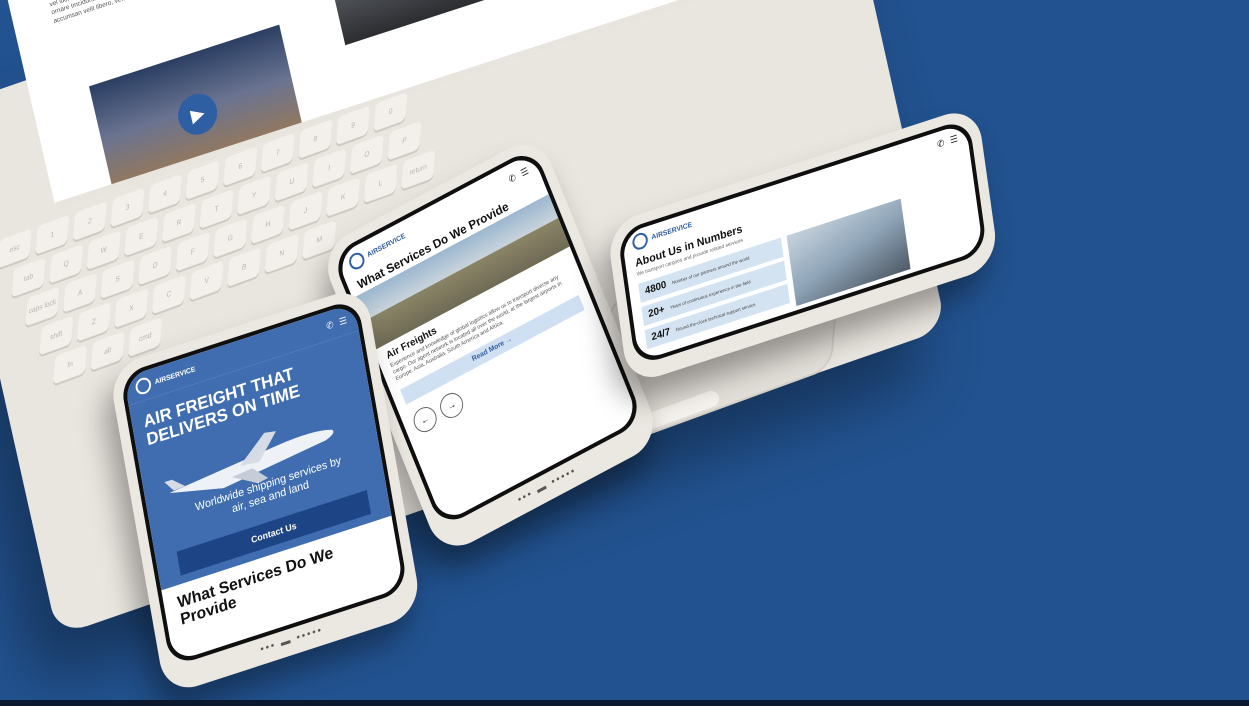 The width and height of the screenshot is (1249, 706). What do you see at coordinates (155, 265) in the screenshot?
I see `key: D` at bounding box center [155, 265].